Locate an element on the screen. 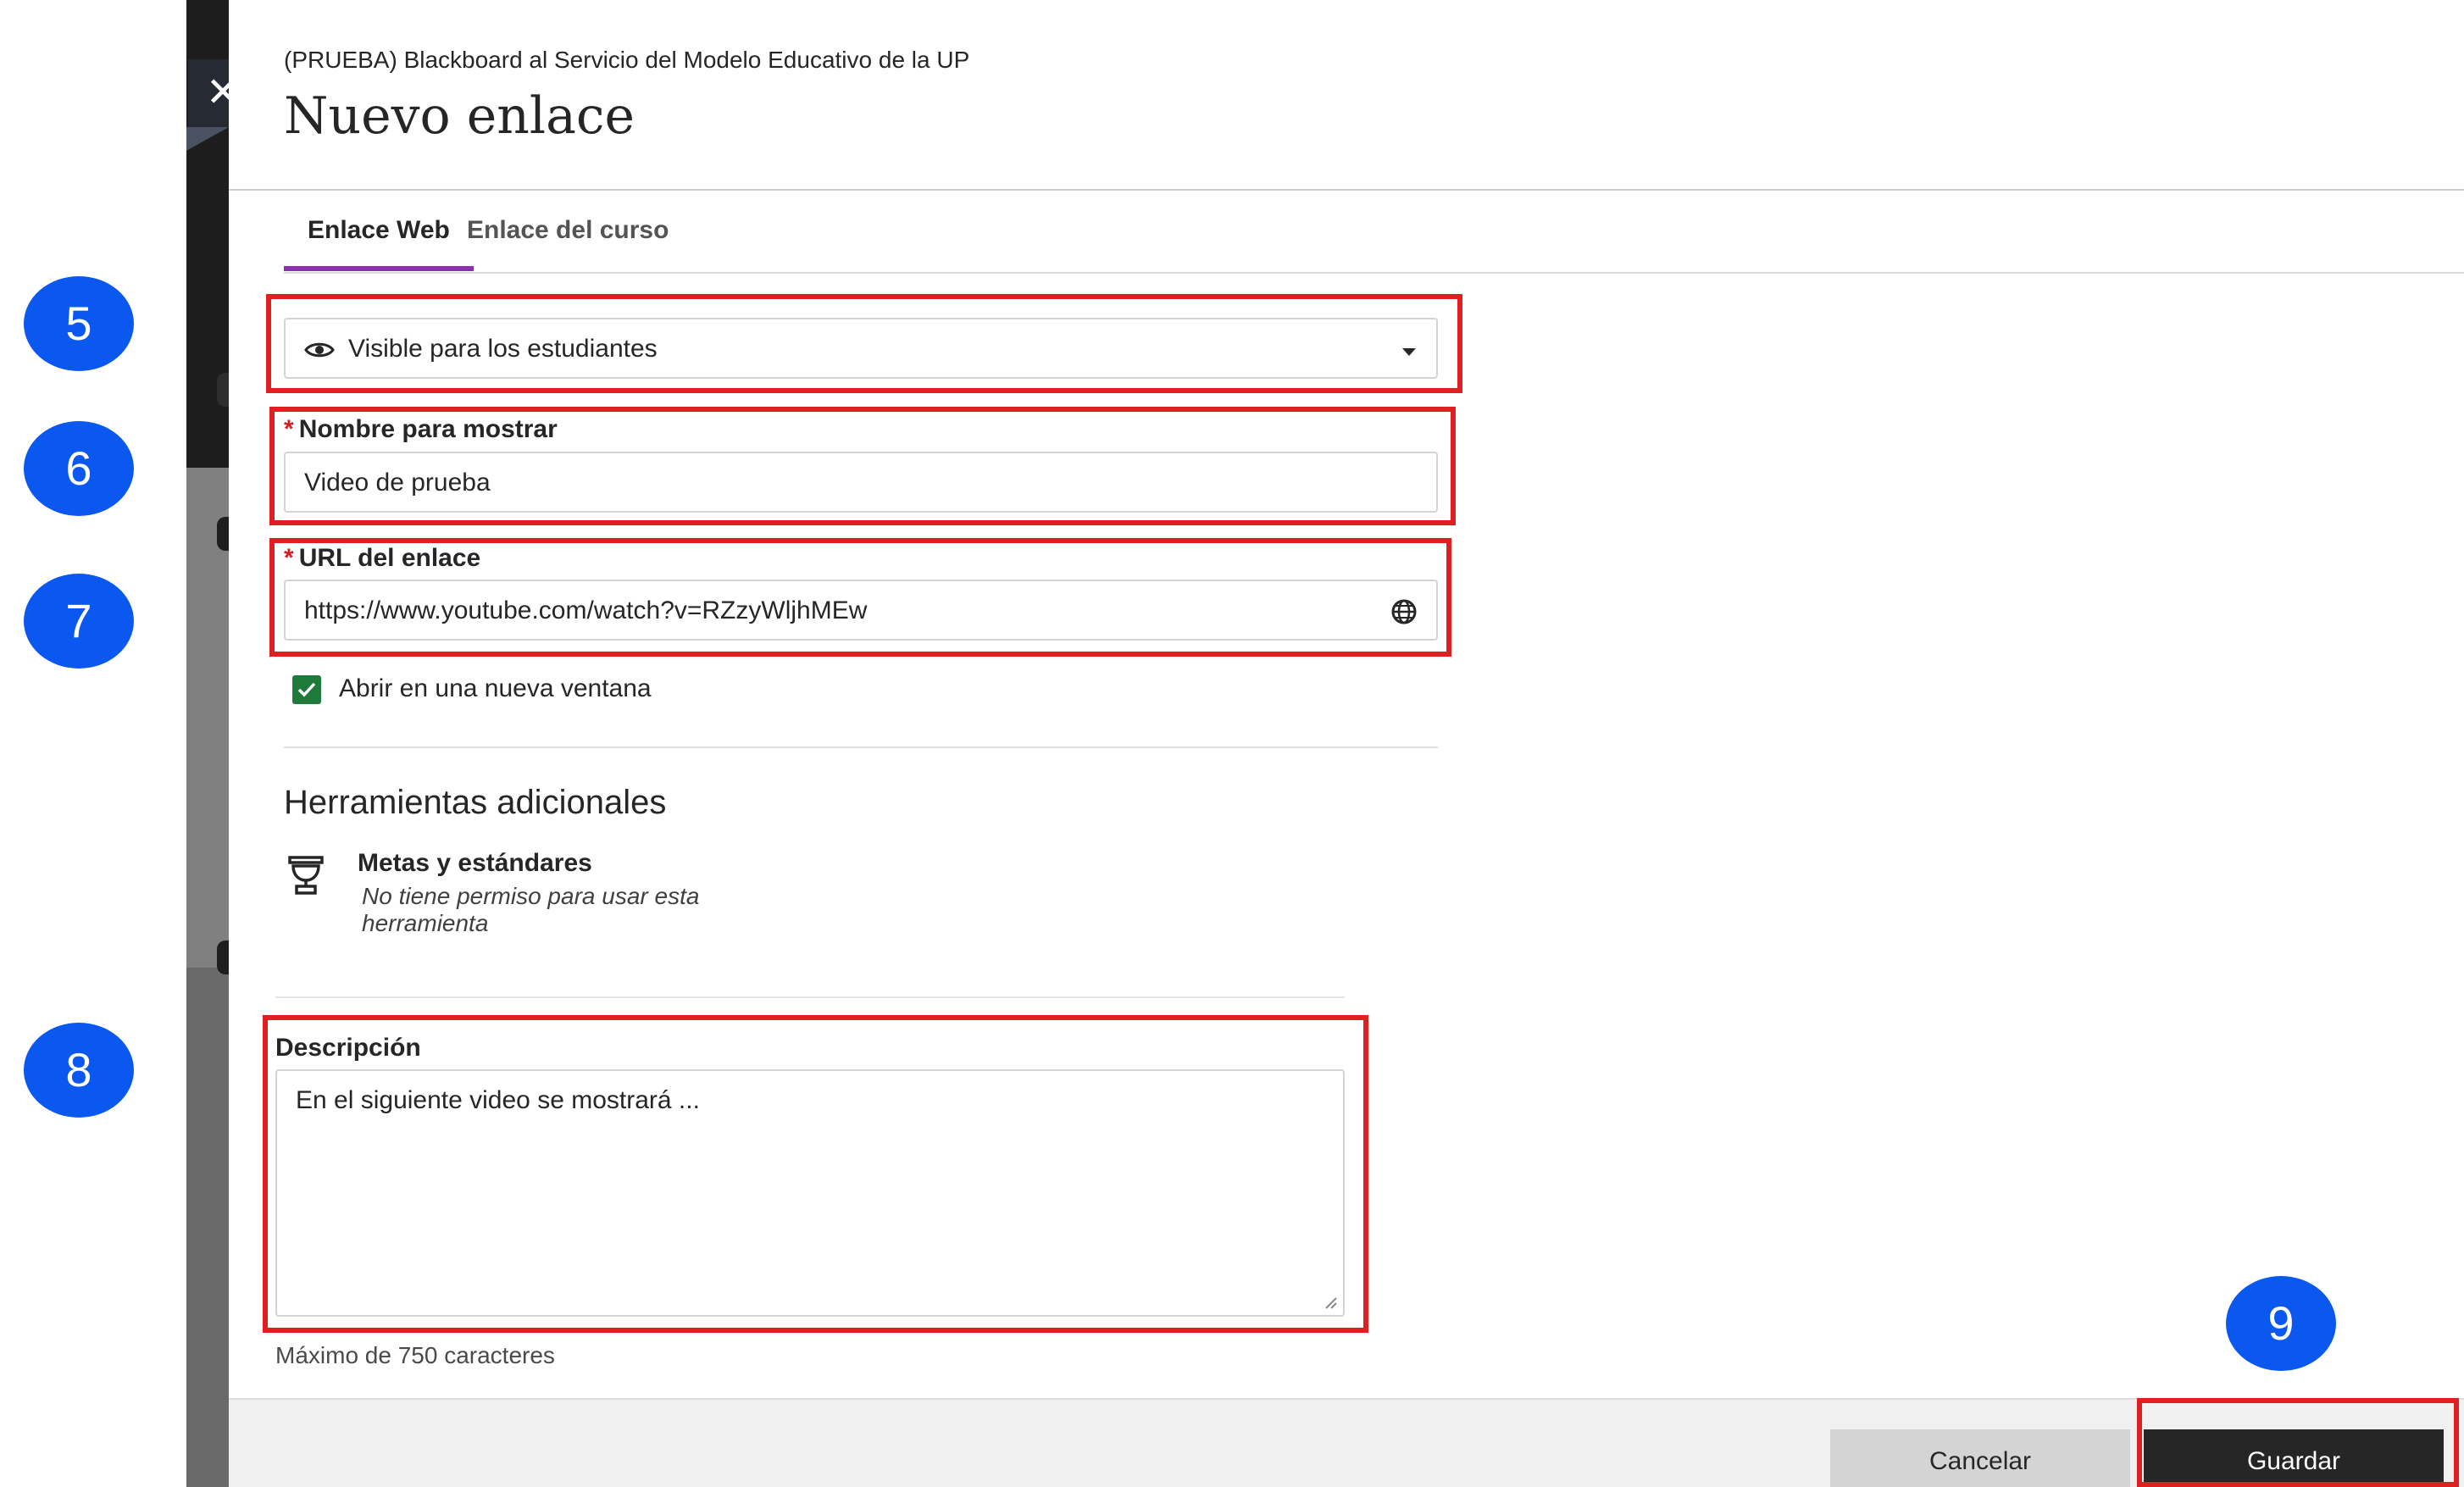  additional-tools-title: Herramientas adicionales is located at coordinates (475, 802).